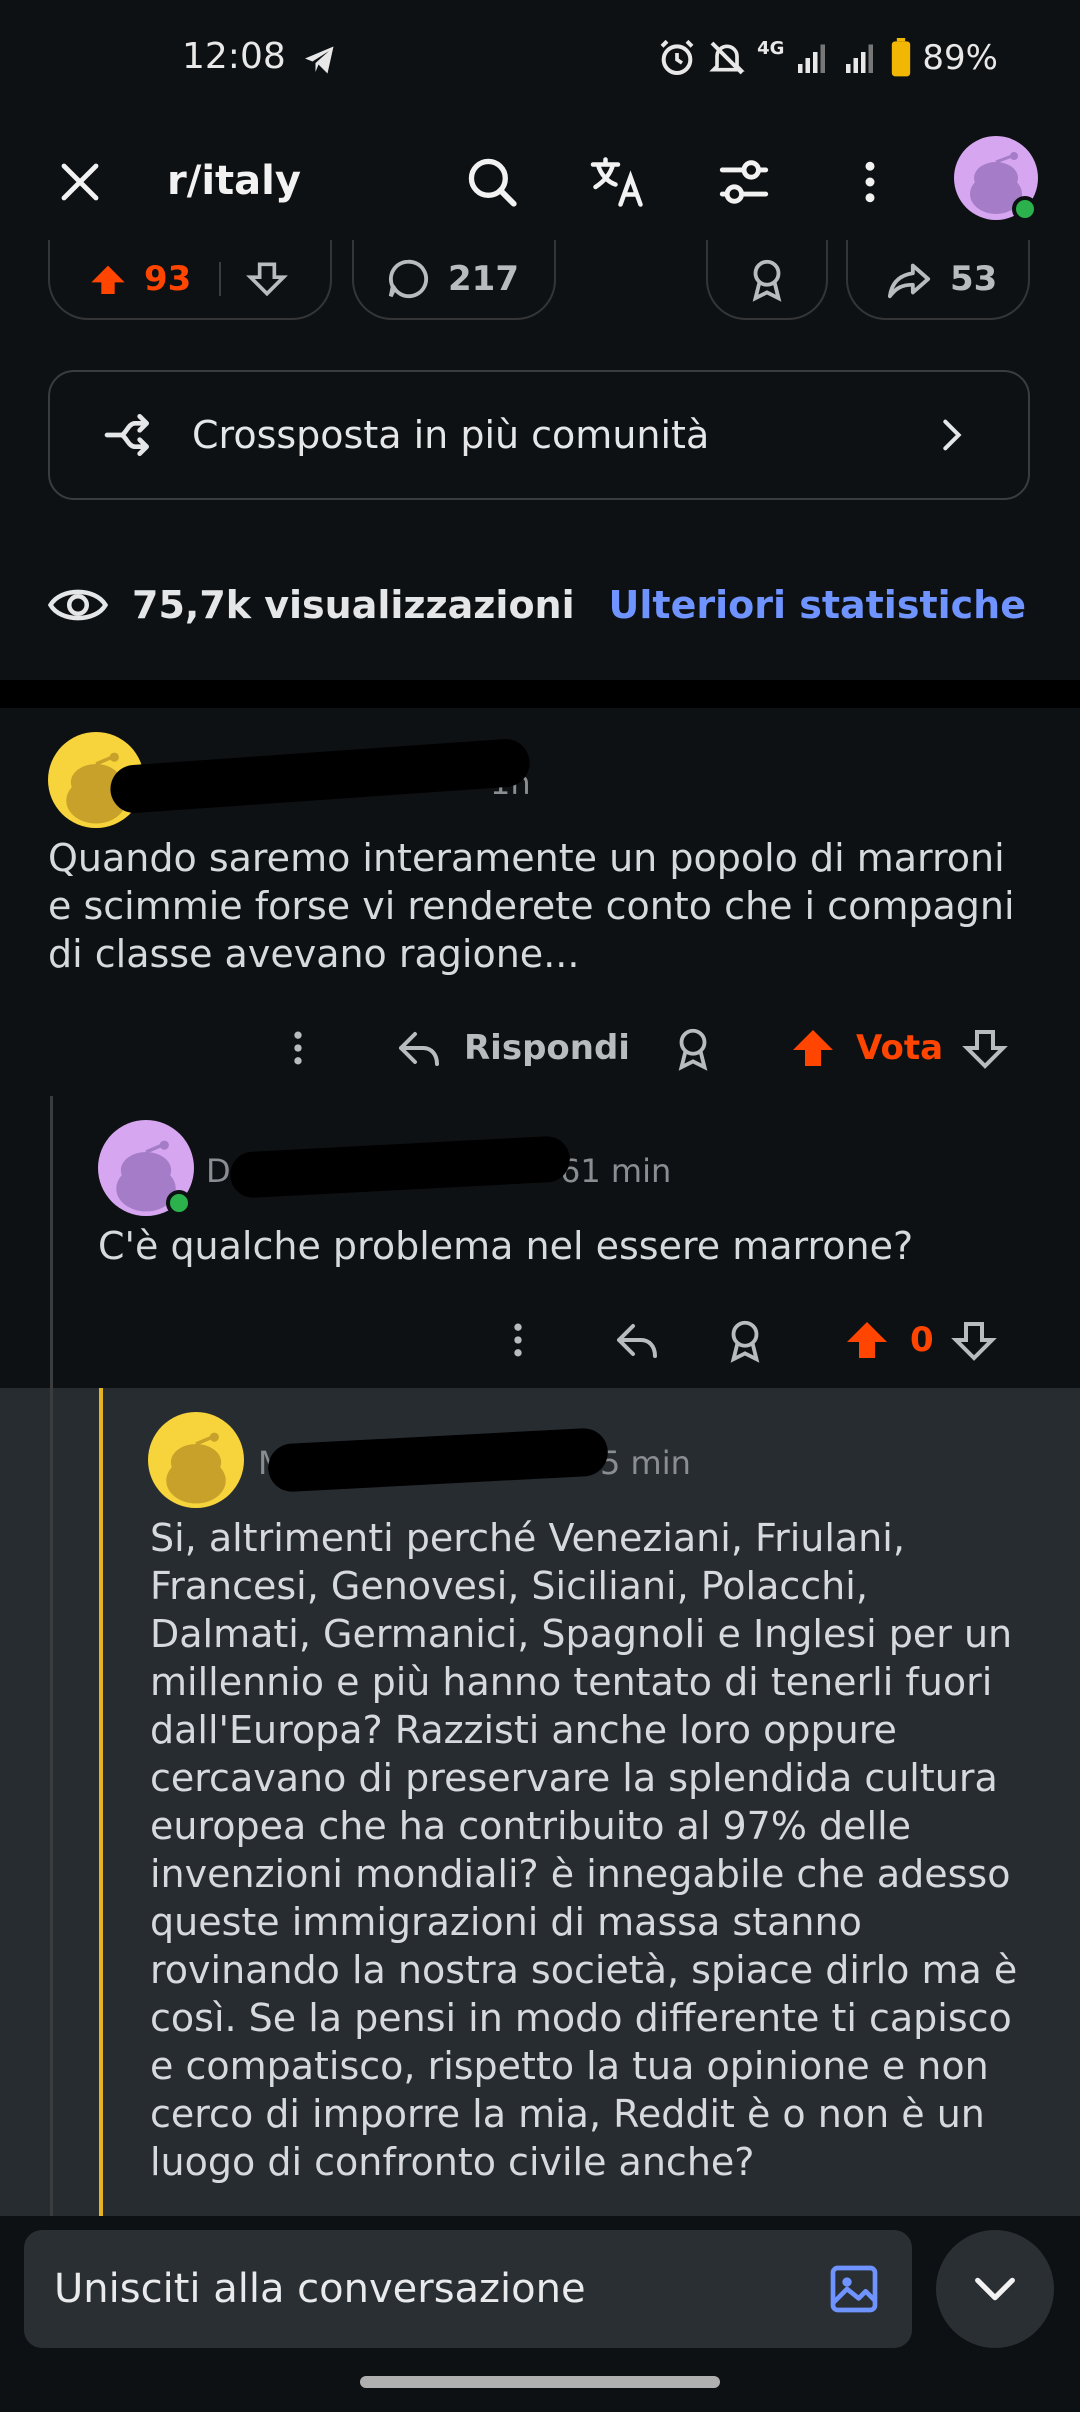 The height and width of the screenshot is (2412, 1080). Describe the element at coordinates (909, 281) in the screenshot. I see `share-icon` at that location.